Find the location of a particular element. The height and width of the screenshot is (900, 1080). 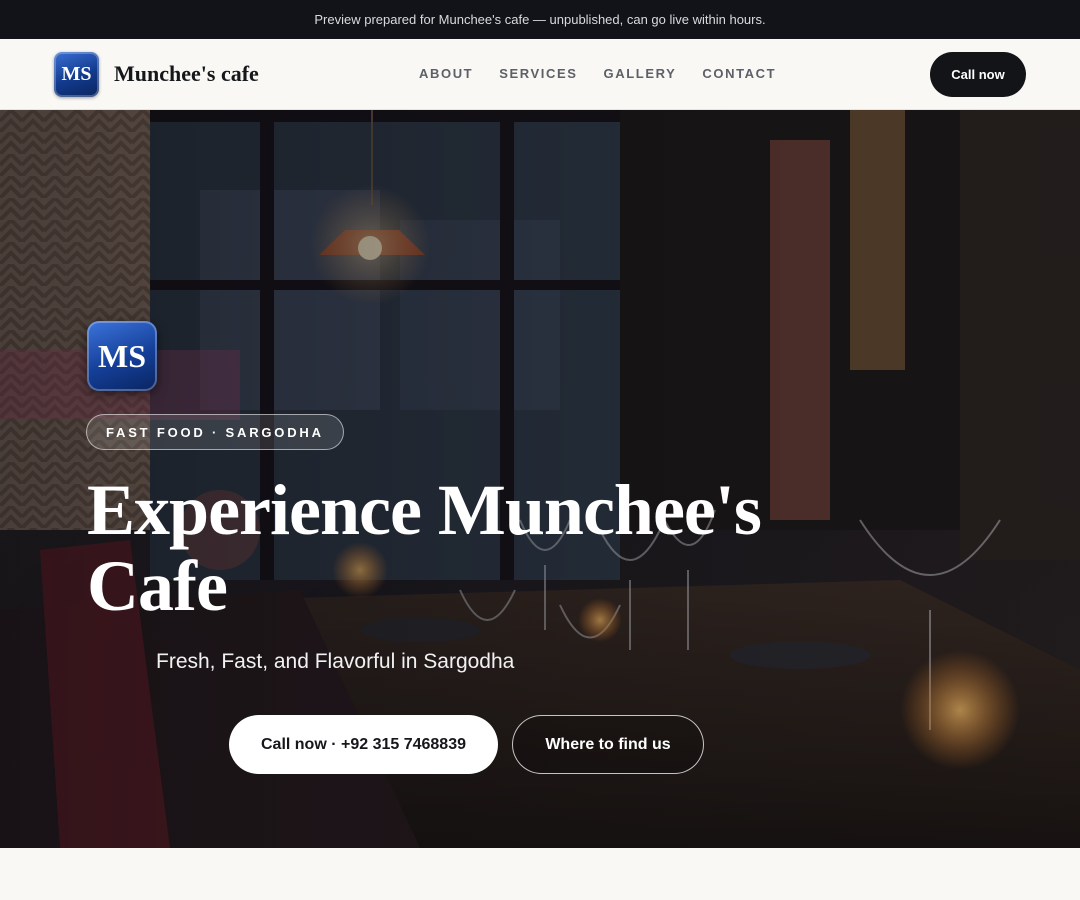

hero-logo: MS is located at coordinates (122, 356).